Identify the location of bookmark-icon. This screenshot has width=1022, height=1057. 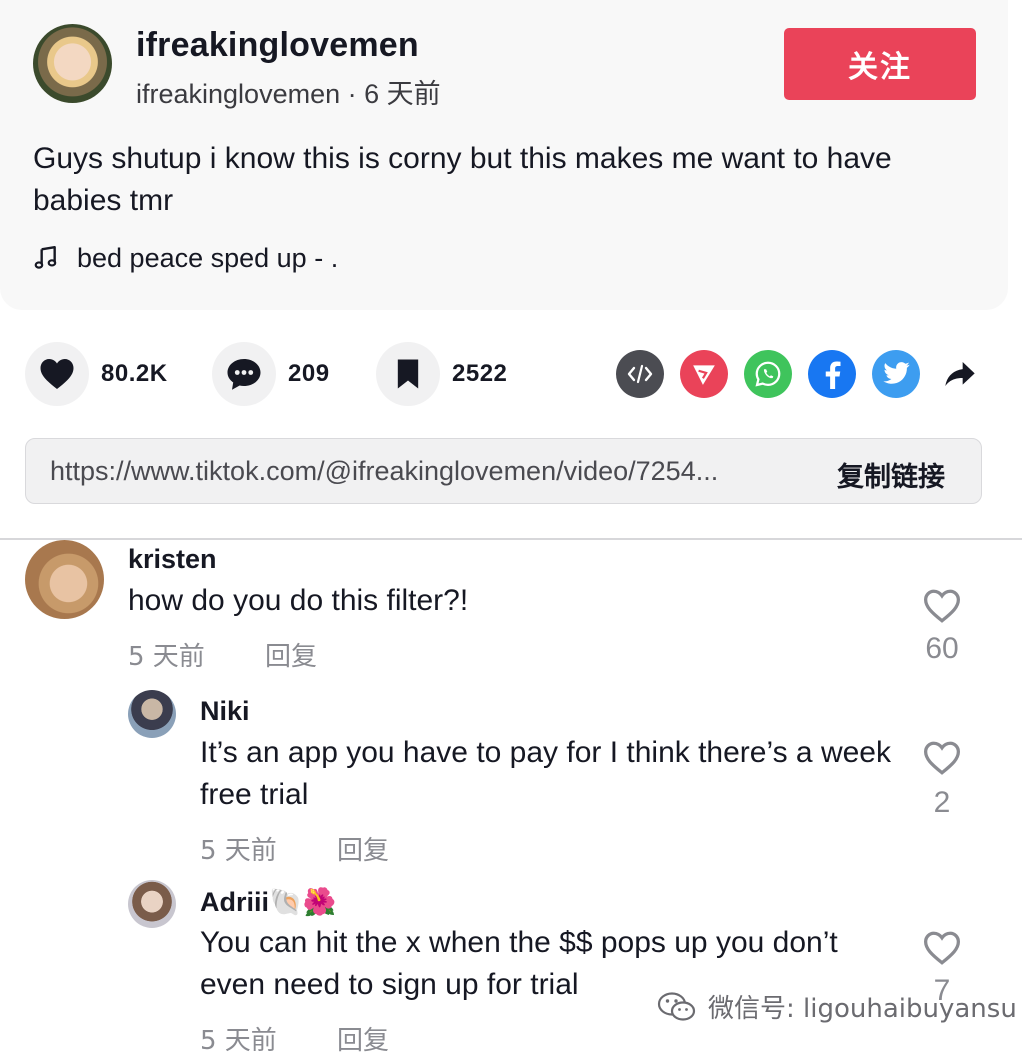
(408, 374).